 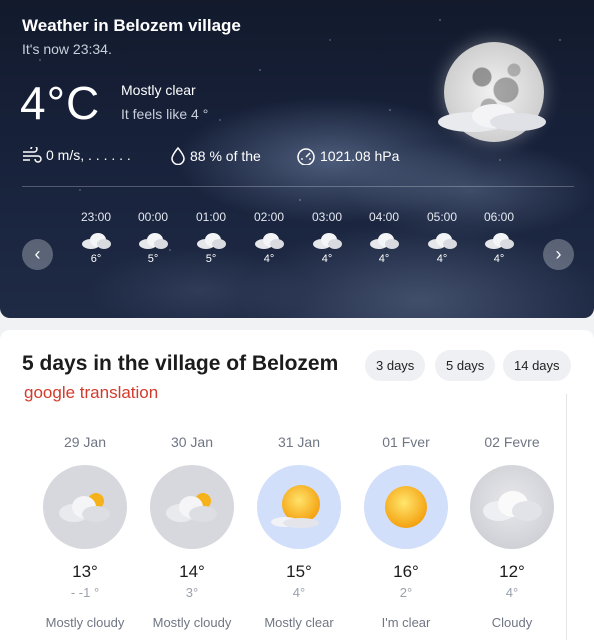 I want to click on range-3-days-button: 3 days, so click(x=395, y=365).